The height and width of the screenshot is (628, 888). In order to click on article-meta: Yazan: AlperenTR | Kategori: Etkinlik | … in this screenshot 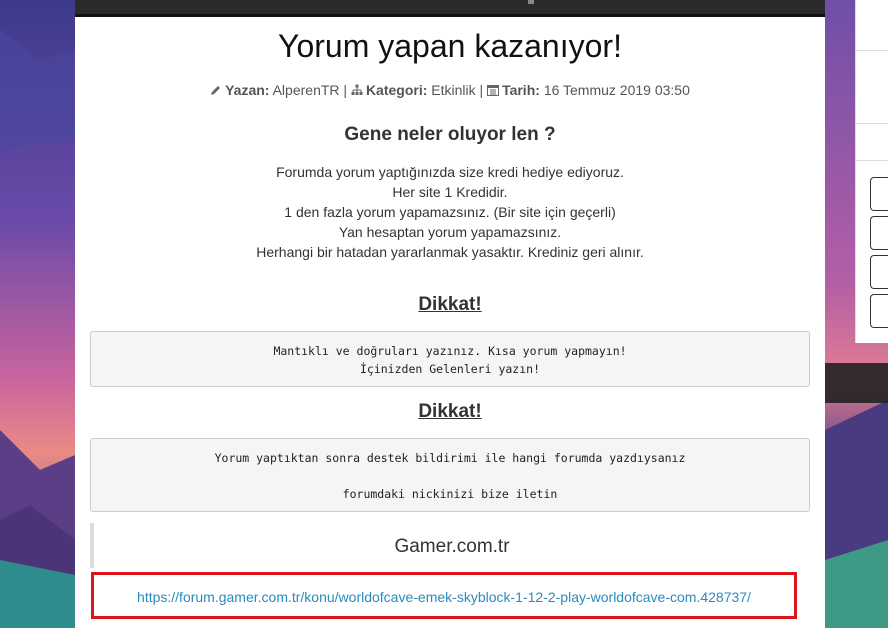, I will do `click(450, 90)`.